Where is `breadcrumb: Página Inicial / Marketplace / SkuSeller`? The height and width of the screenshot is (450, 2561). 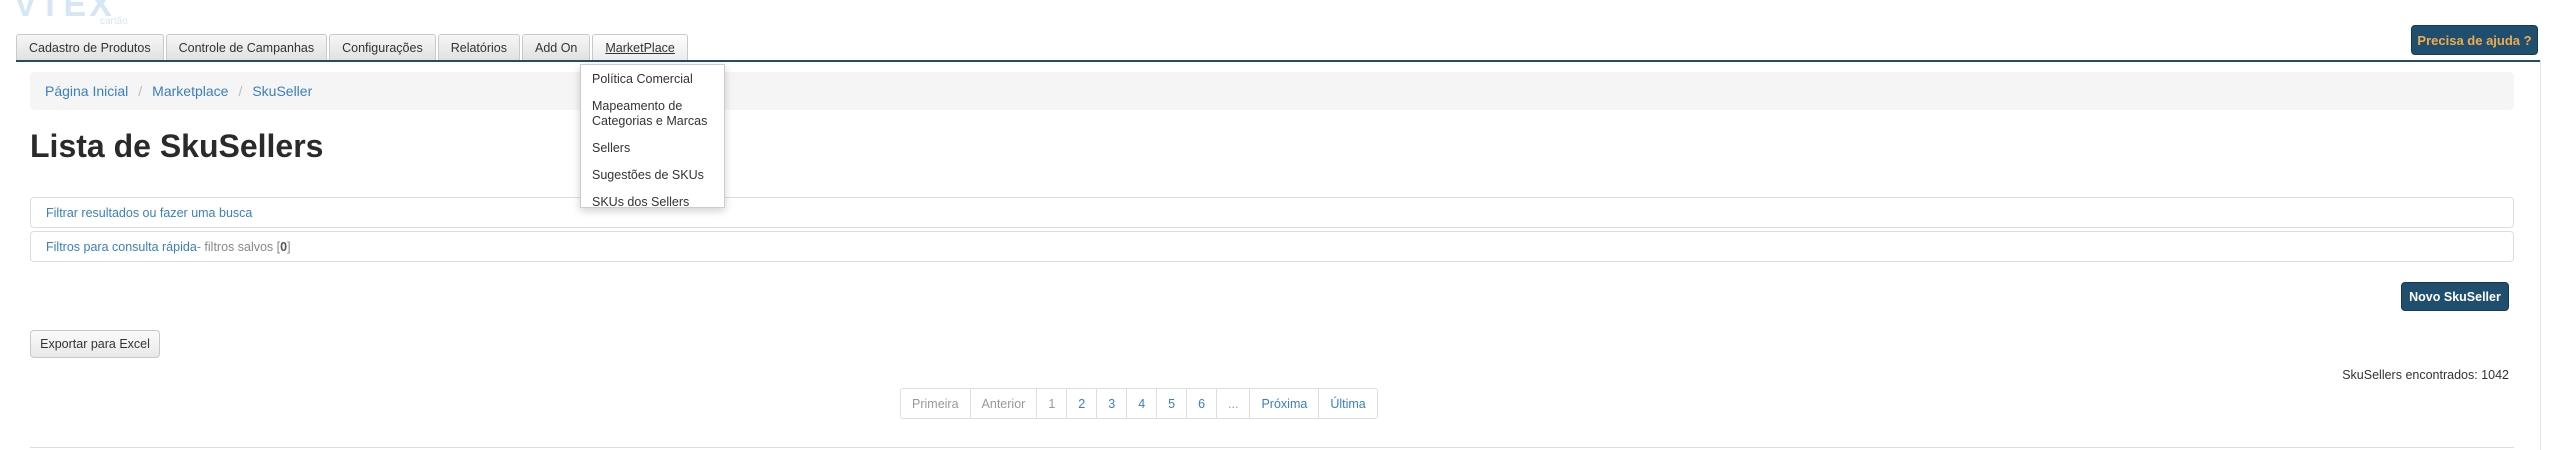
breadcrumb: Página Inicial / Marketplace / SkuSeller is located at coordinates (1272, 91).